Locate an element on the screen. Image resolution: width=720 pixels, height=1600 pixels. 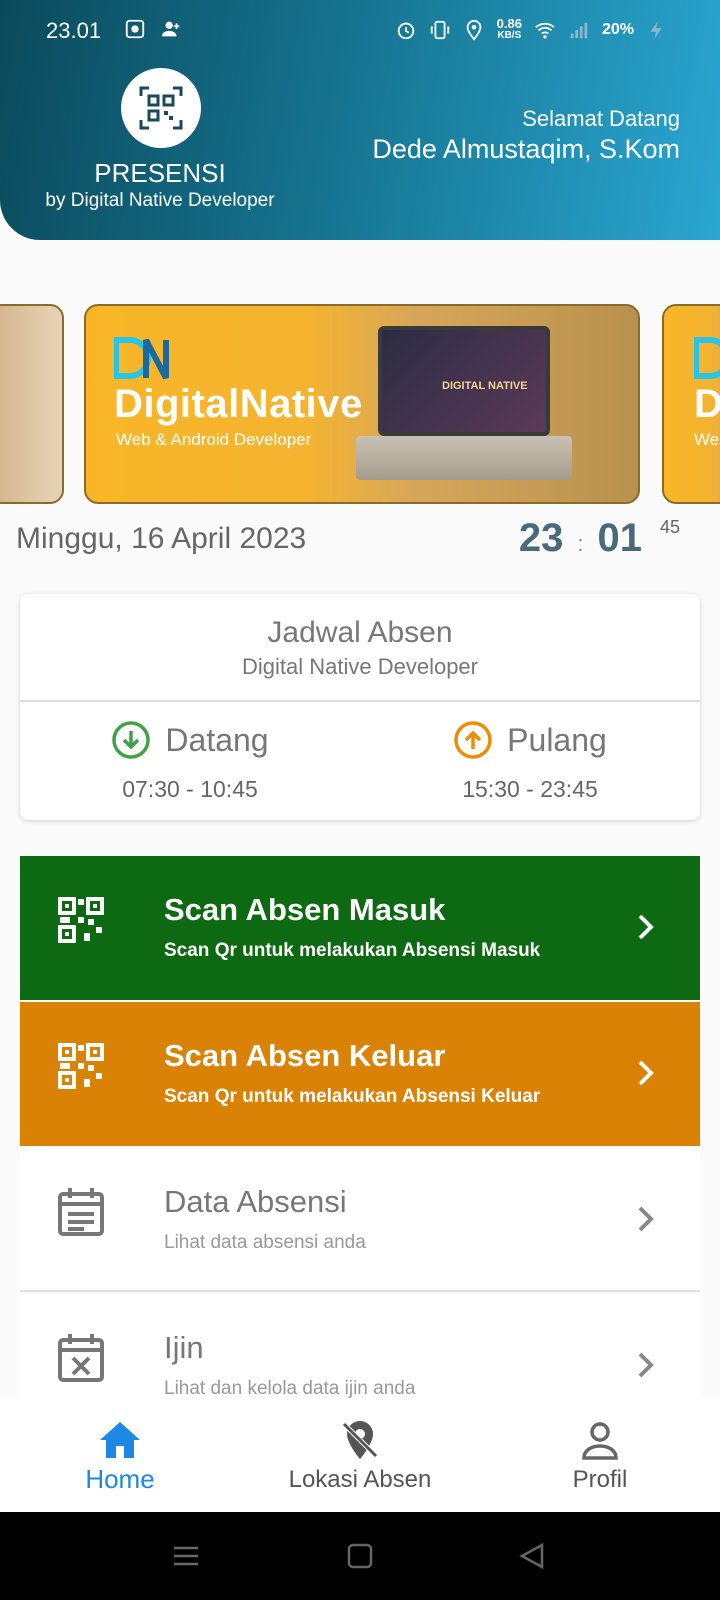
menu-subtitle: Lihat data absensi anda is located at coordinates (265, 1242).